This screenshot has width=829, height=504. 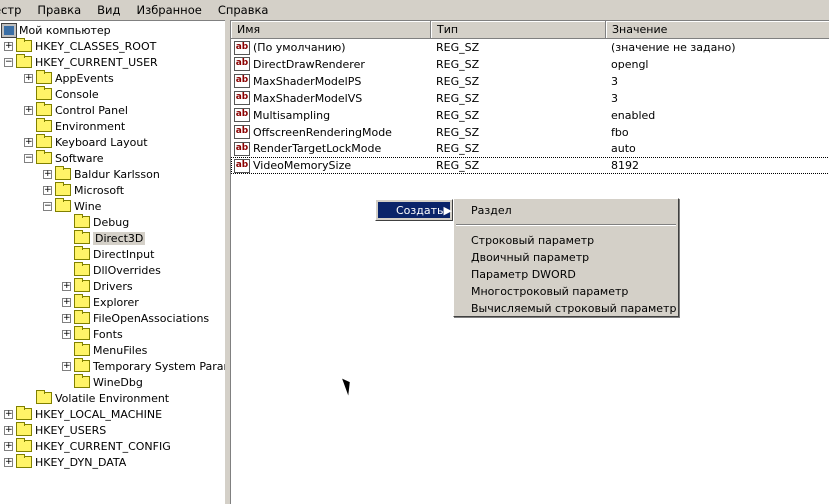 What do you see at coordinates (108, 10) in the screenshot?
I see `menu-2: Вид` at bounding box center [108, 10].